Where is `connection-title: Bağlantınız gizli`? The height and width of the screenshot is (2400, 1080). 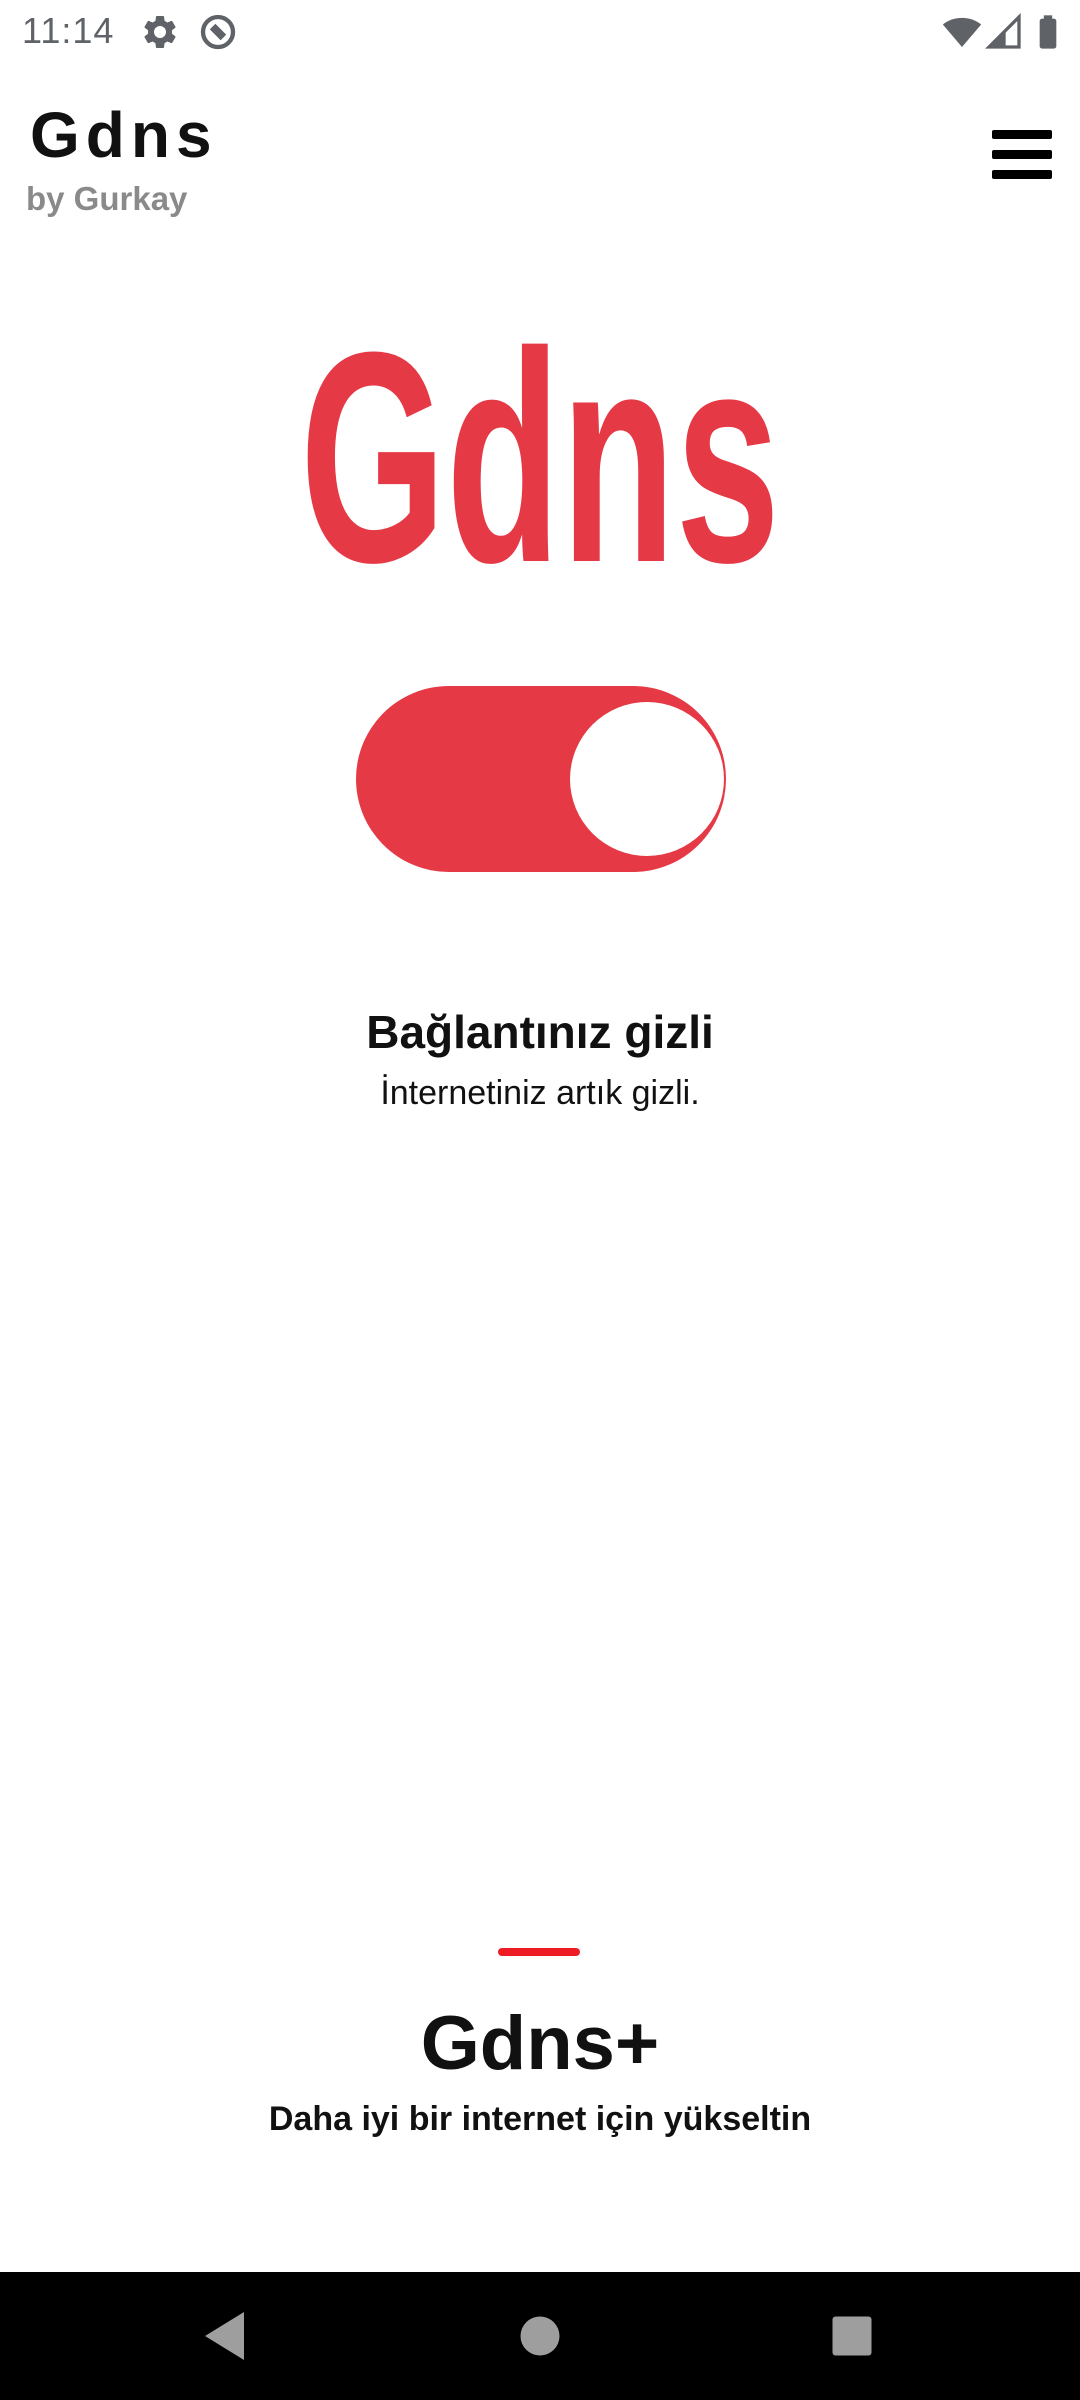
connection-title: Bağlantınız gizli is located at coordinates (540, 1032).